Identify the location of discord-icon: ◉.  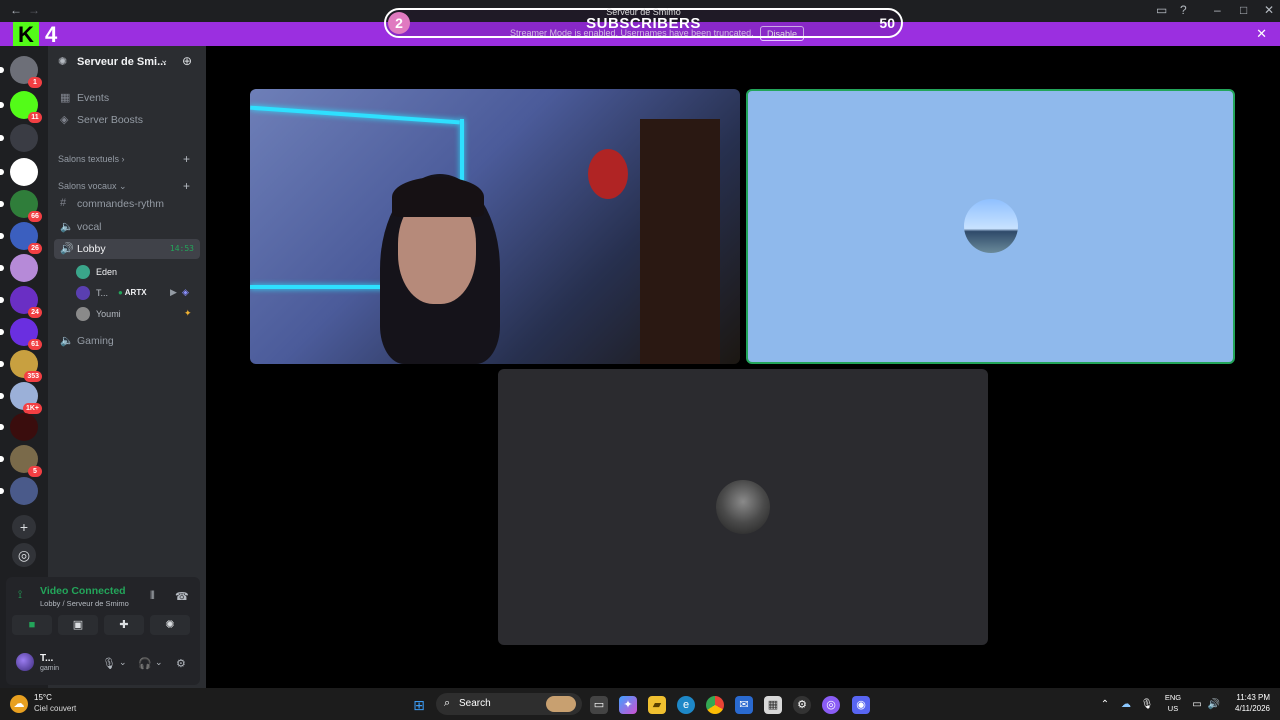
(861, 705).